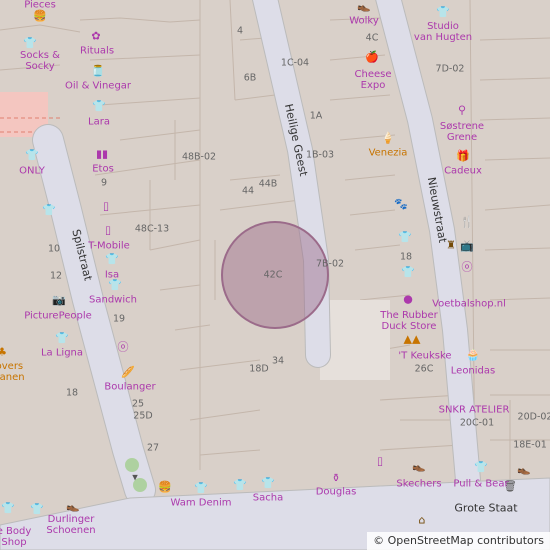 The image size is (550, 550). I want to click on shop-label-skechers: Skechers, so click(418, 484).